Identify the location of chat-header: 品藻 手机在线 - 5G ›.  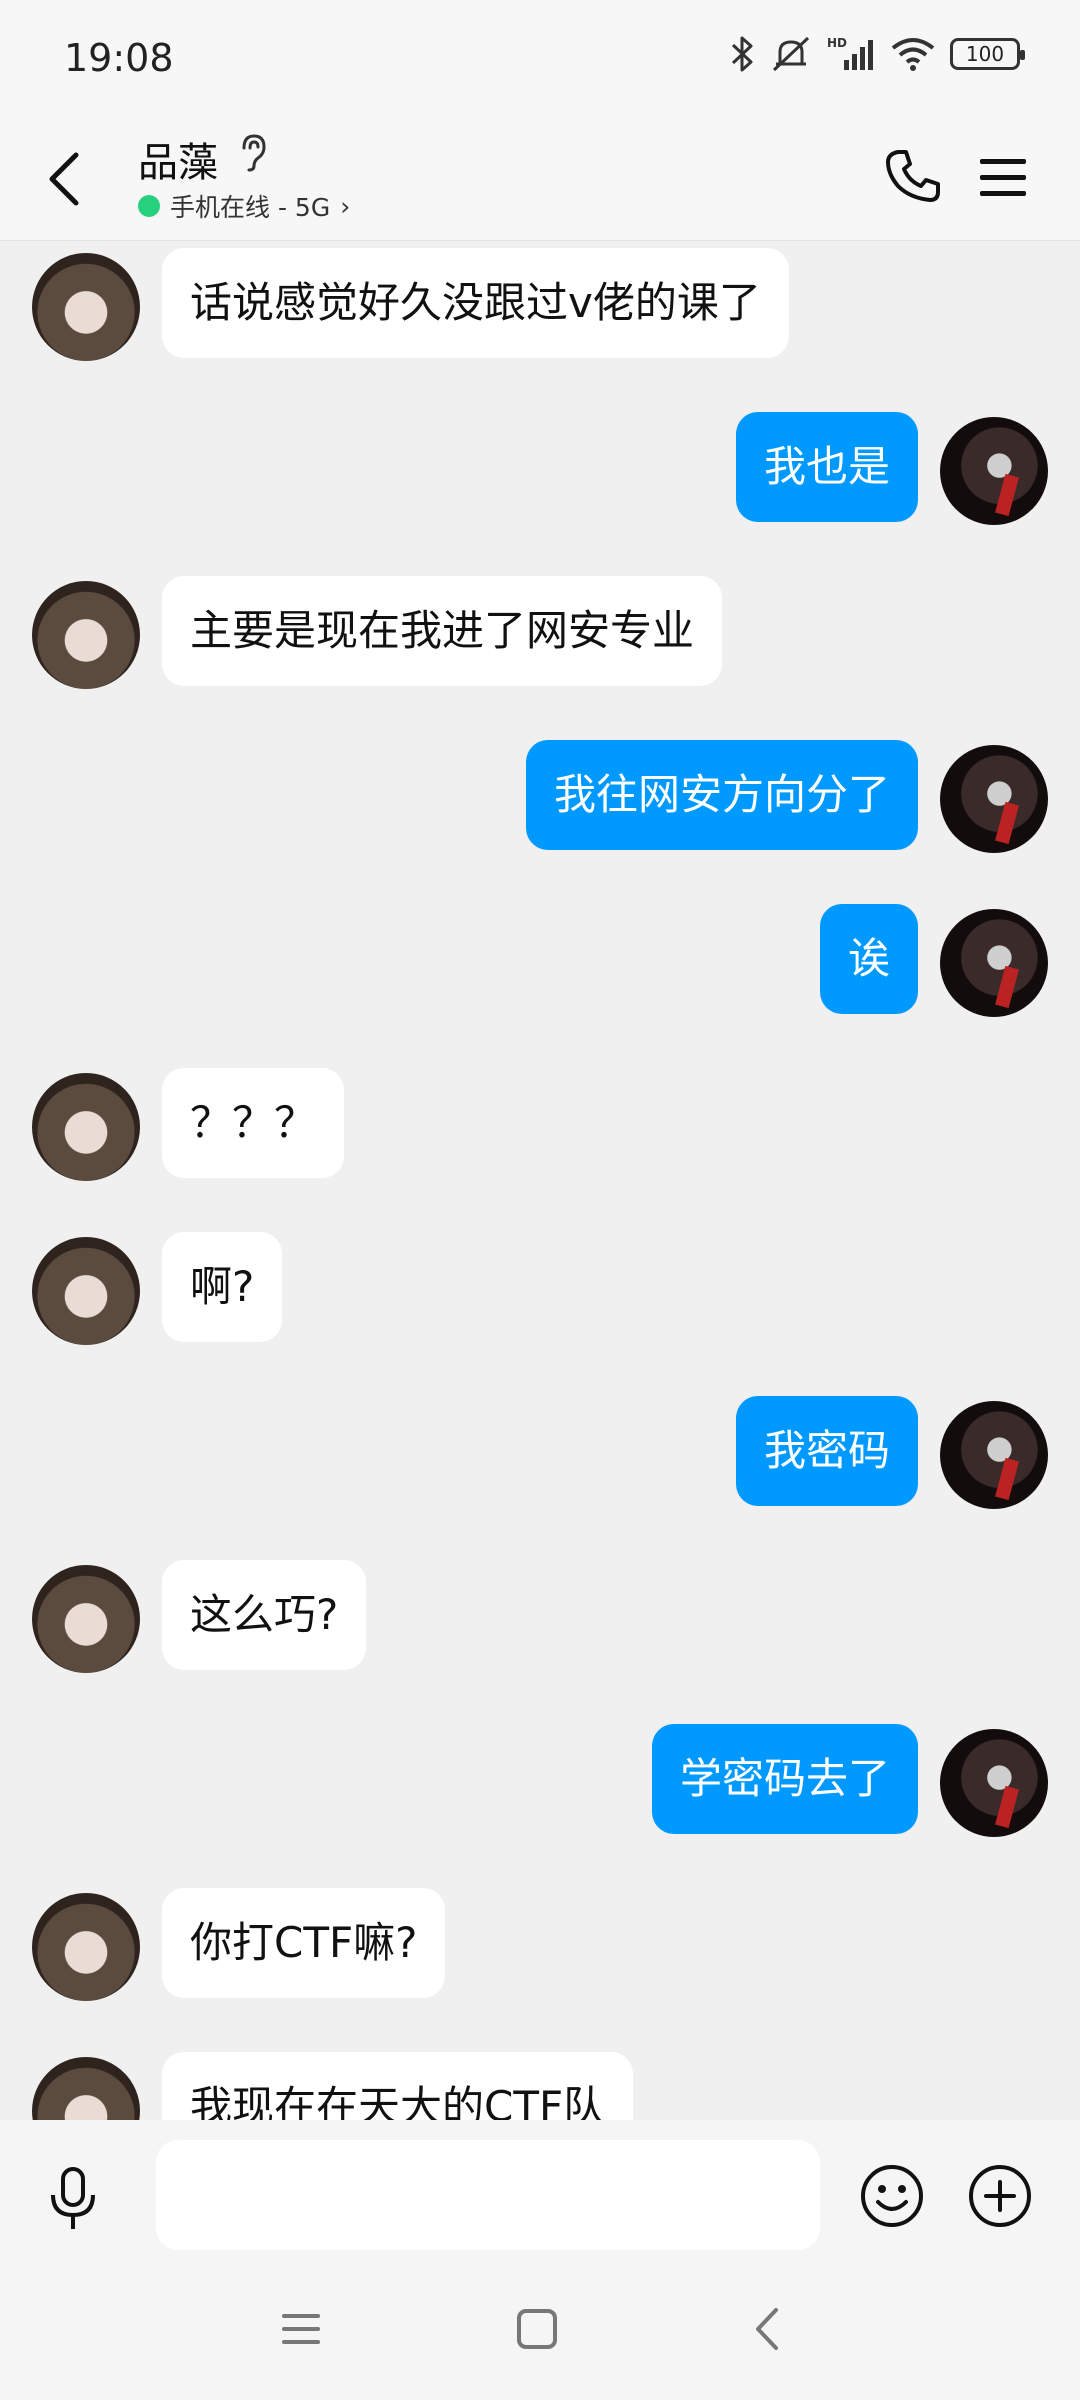
(540, 179).